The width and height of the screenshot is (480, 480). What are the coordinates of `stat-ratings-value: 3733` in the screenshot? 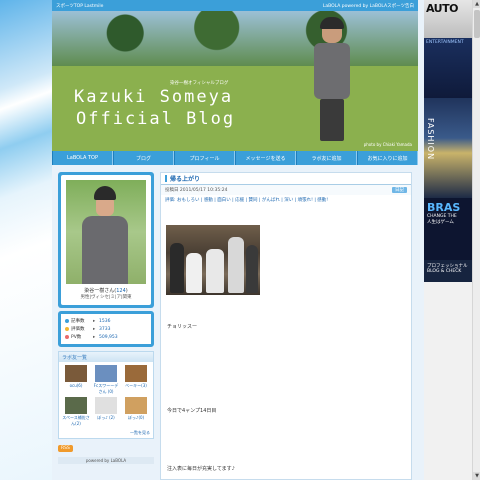 It's located at (104, 329).